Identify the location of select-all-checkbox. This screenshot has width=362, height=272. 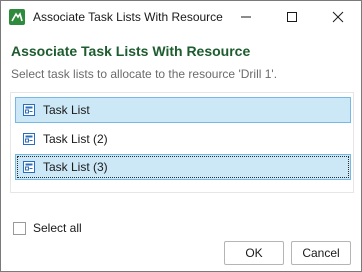
(19, 228).